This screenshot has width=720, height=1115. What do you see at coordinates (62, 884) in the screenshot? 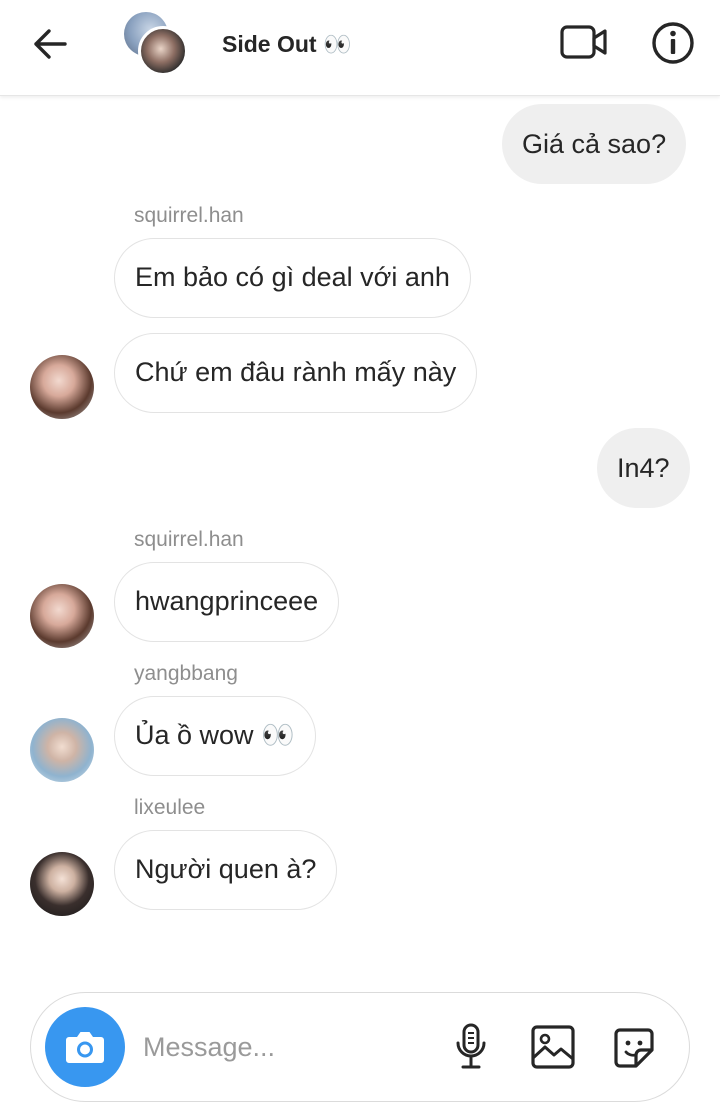
I see `avatar-lixeulee` at bounding box center [62, 884].